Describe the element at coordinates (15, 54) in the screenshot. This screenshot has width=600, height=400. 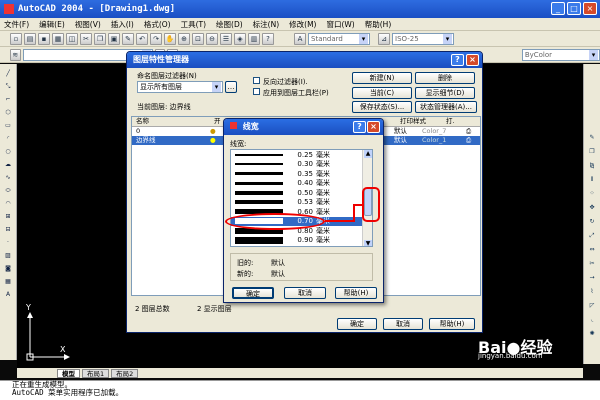
I see `layer-manager-icon: ≋` at that location.